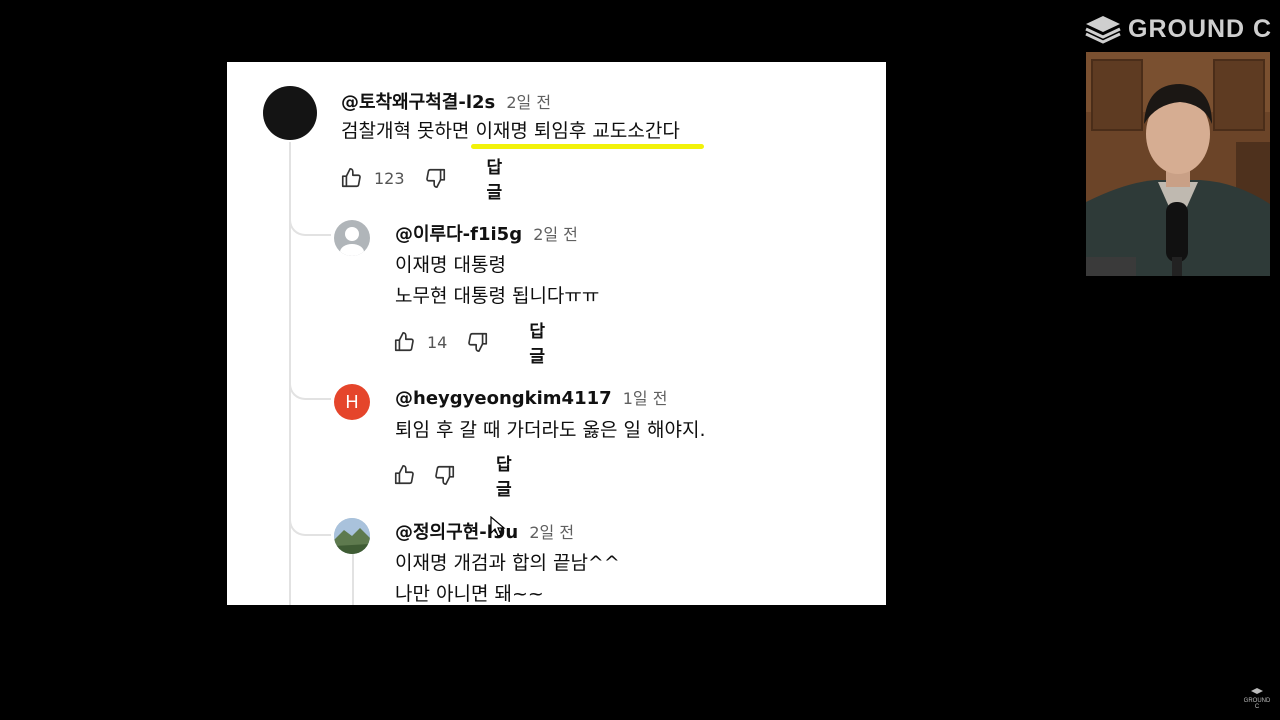 The image size is (1280, 720). What do you see at coordinates (437, 342) in the screenshot?
I see `like-count: 14` at bounding box center [437, 342].